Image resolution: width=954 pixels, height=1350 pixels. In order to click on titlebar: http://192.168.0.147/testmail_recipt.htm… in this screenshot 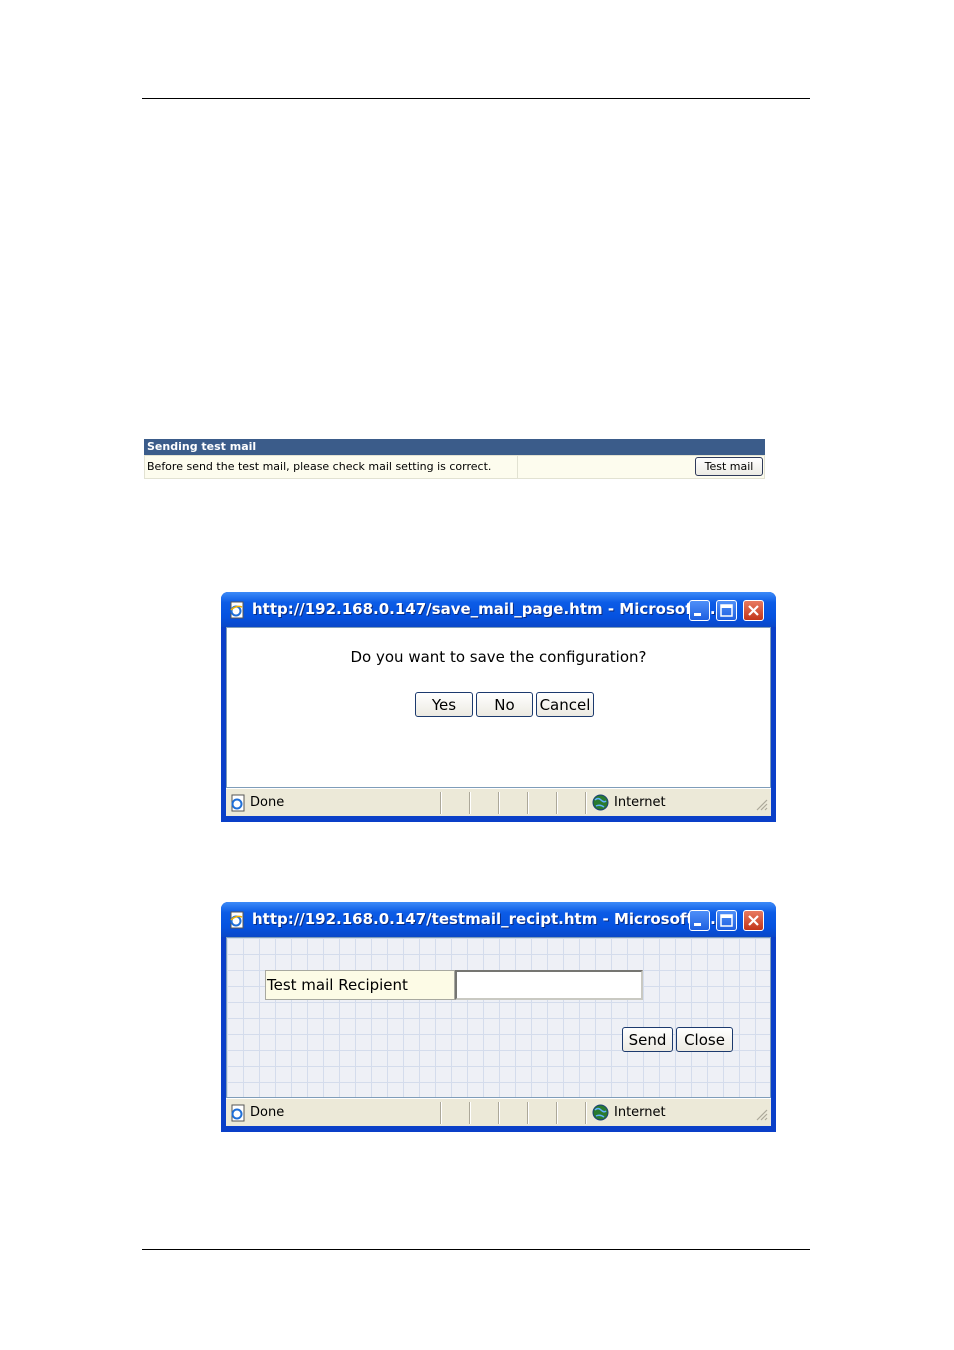, I will do `click(498, 919)`.